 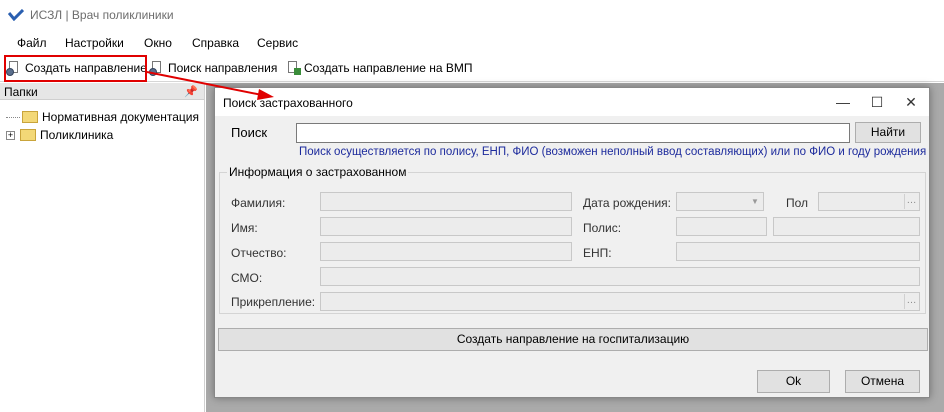 What do you see at coordinates (223, 68) in the screenshot?
I see `search-referral-label: Поиск направления` at bounding box center [223, 68].